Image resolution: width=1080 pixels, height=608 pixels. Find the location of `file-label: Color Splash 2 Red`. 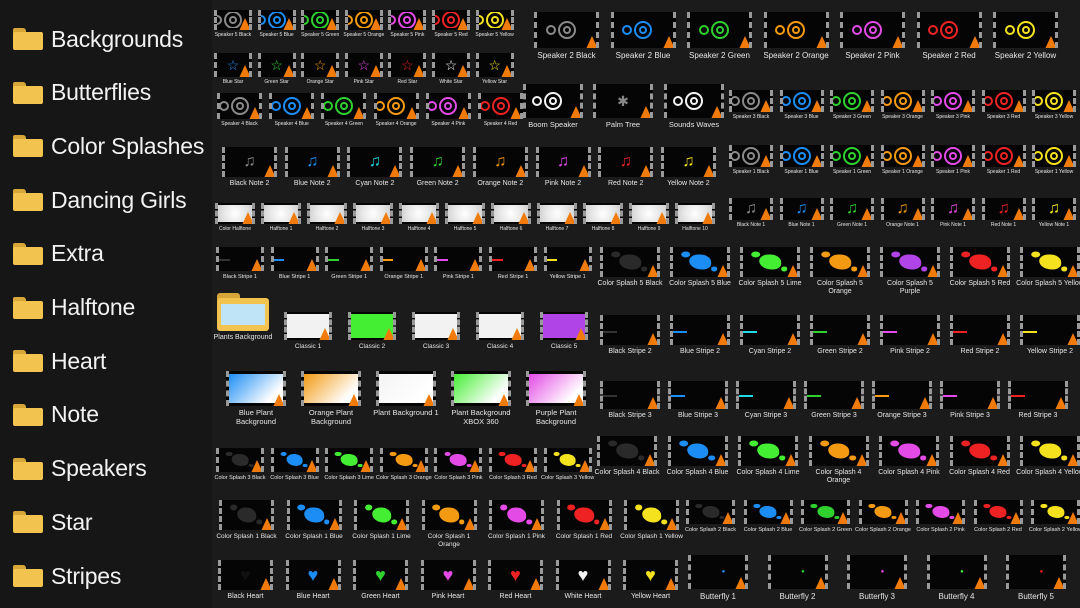

file-label: Color Splash 2 Red is located at coordinates (998, 530).